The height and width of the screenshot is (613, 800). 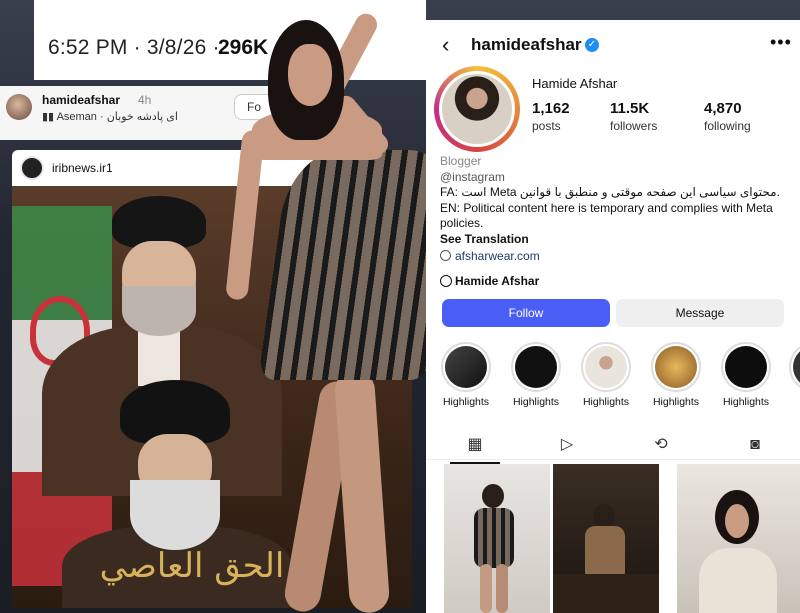 I want to click on threads-post-age: 4h, so click(x=145, y=100).